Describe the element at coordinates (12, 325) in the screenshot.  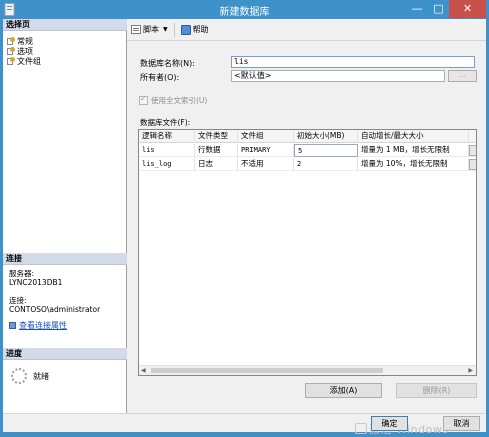
I see `connection-properties-icon` at that location.